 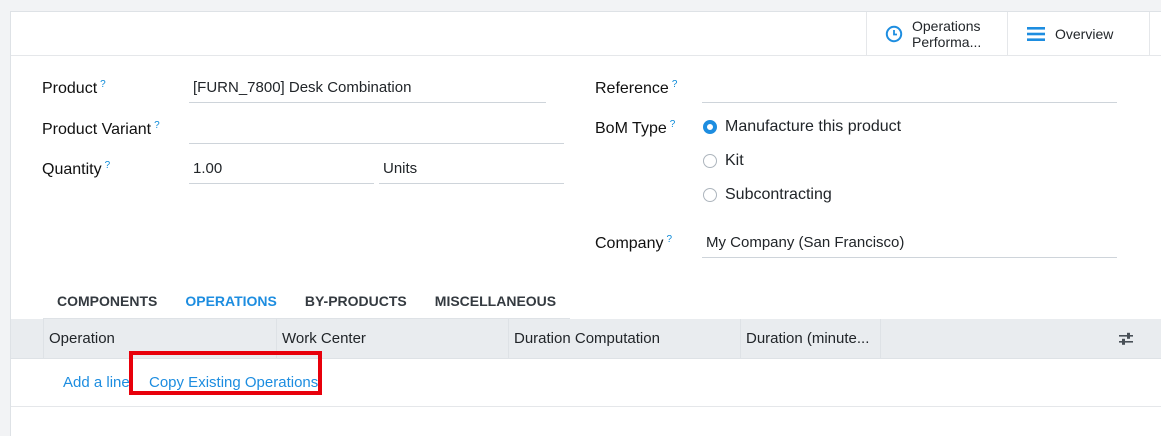 I want to click on column-duration-computation: Duration Computation, so click(x=624, y=339).